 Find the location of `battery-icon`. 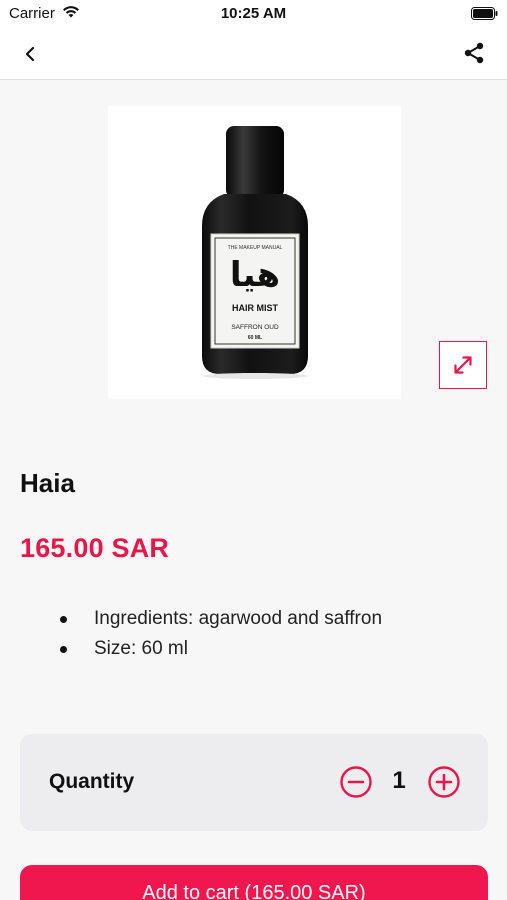

battery-icon is located at coordinates (484, 16).